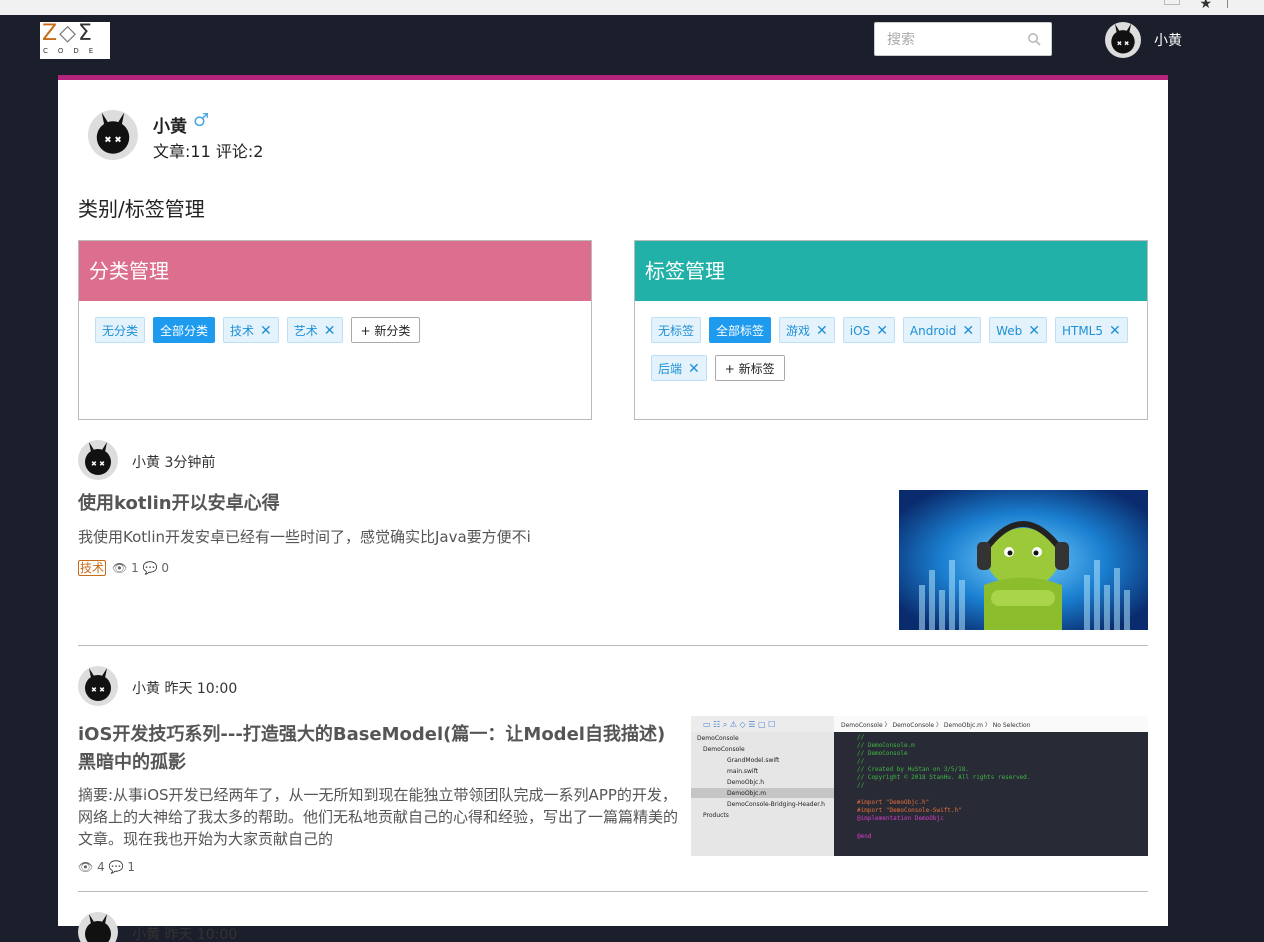 Image resolution: width=1264 pixels, height=942 pixels. I want to click on tag-chip-untagged: 无标签, so click(676, 330).